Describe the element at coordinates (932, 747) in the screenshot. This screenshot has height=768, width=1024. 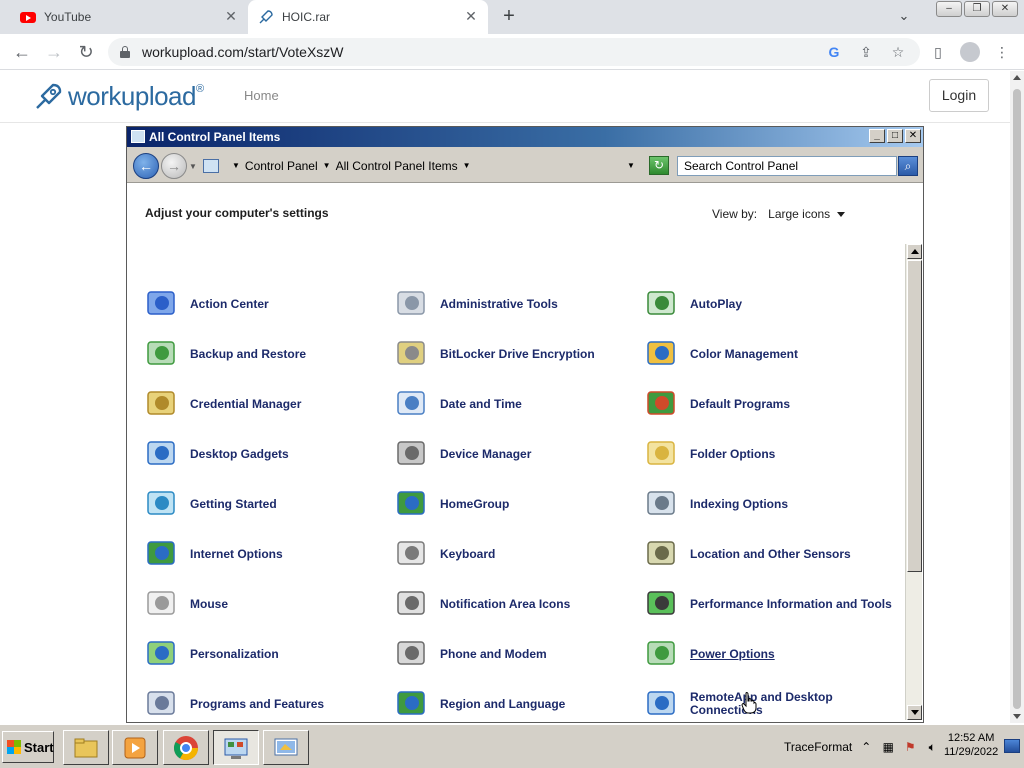
I see `volume-icon: 🔈︎` at that location.